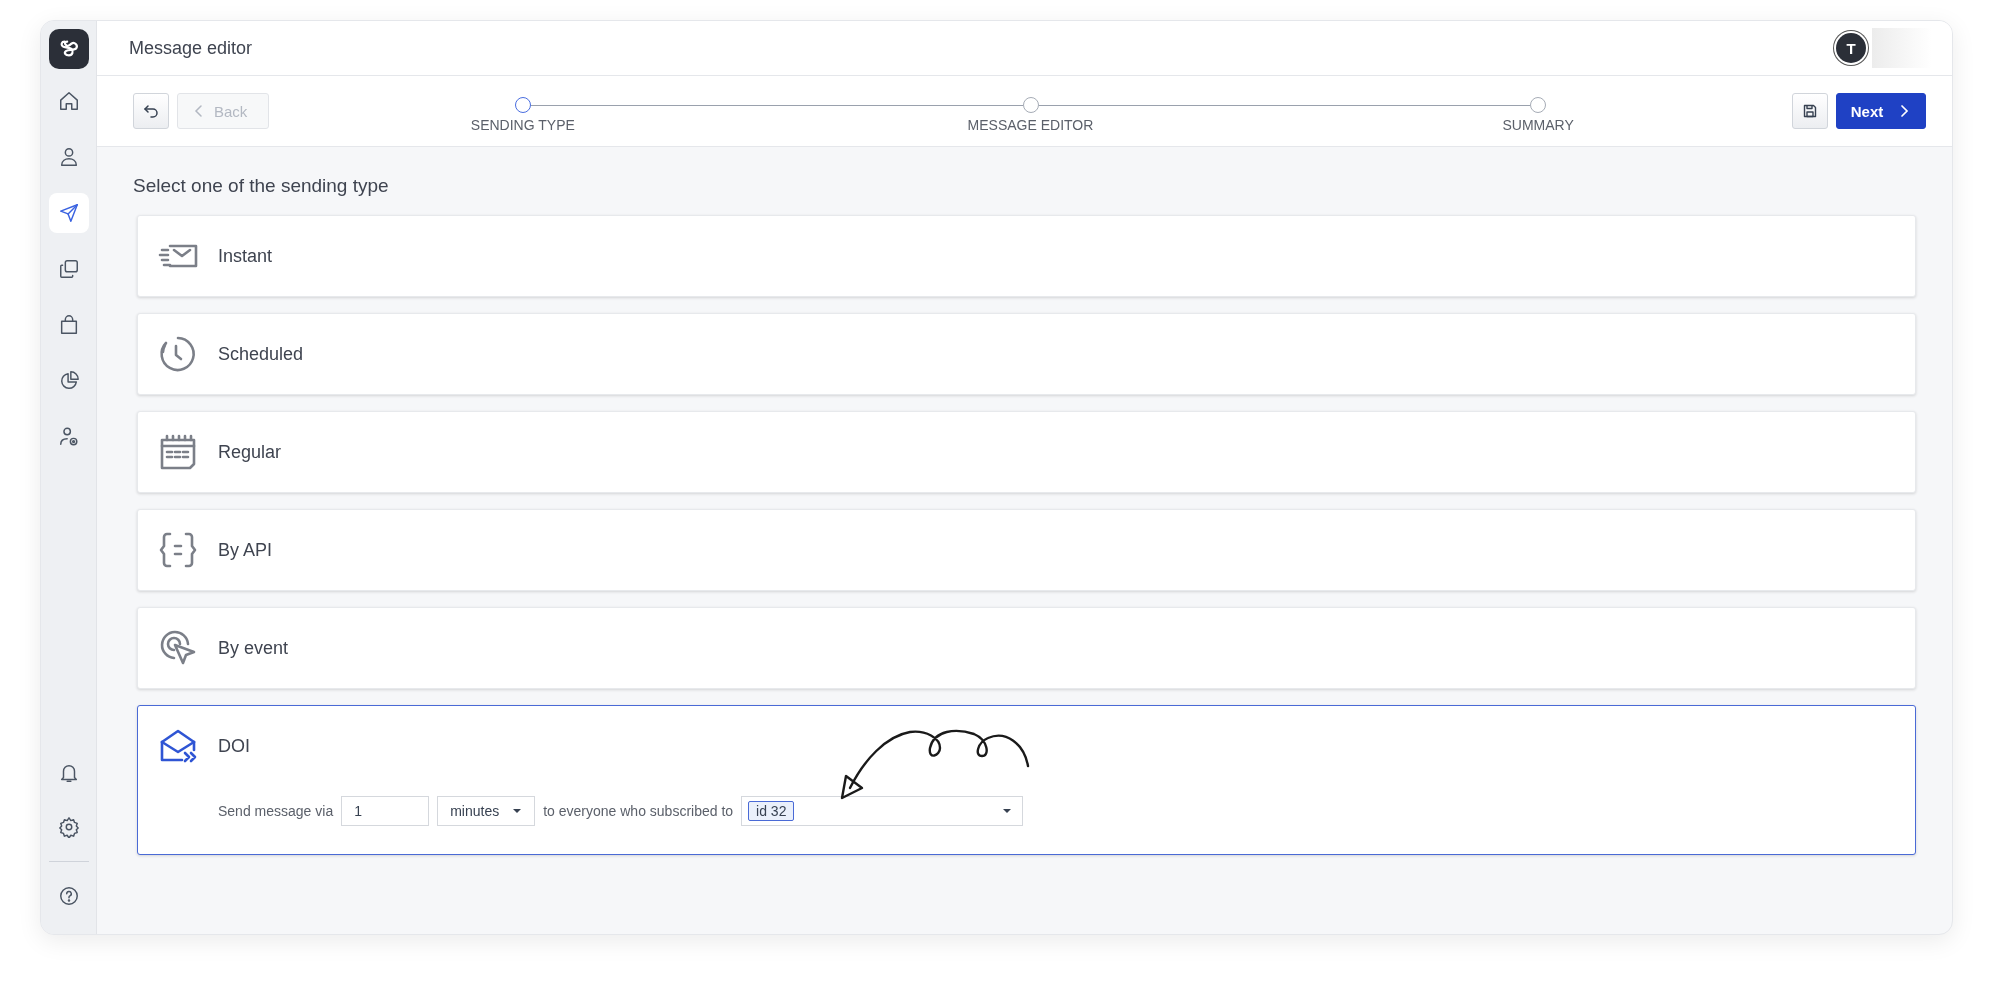 The width and height of the screenshot is (1993, 993). Describe the element at coordinates (245, 256) in the screenshot. I see `card-label: Instant` at that location.